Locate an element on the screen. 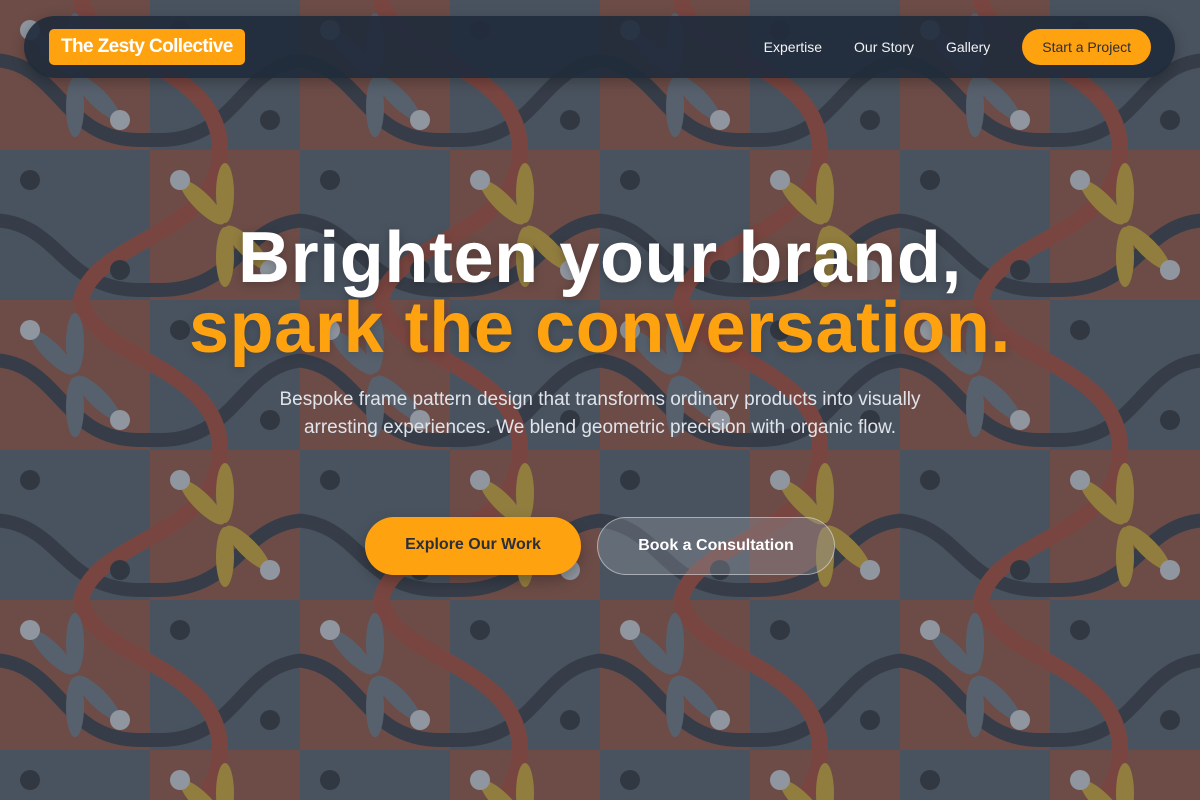  hero-actions: Explore Our Work Book a Consultation is located at coordinates (600, 546).